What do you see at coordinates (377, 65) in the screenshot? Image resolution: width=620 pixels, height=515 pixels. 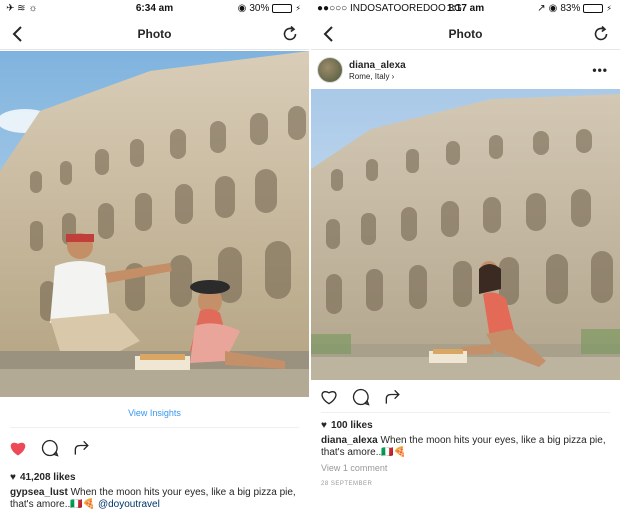 I see `username: diana_alexa` at bounding box center [377, 65].